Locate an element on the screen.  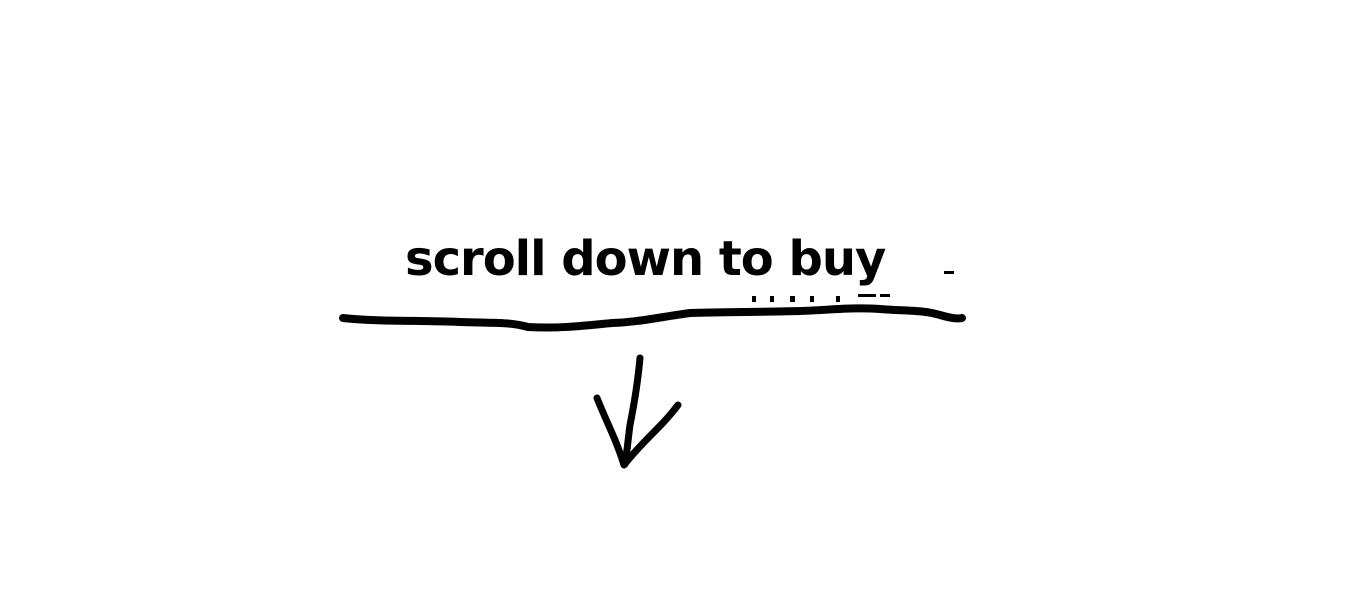
hand-drawn-underline is located at coordinates (652, 318).